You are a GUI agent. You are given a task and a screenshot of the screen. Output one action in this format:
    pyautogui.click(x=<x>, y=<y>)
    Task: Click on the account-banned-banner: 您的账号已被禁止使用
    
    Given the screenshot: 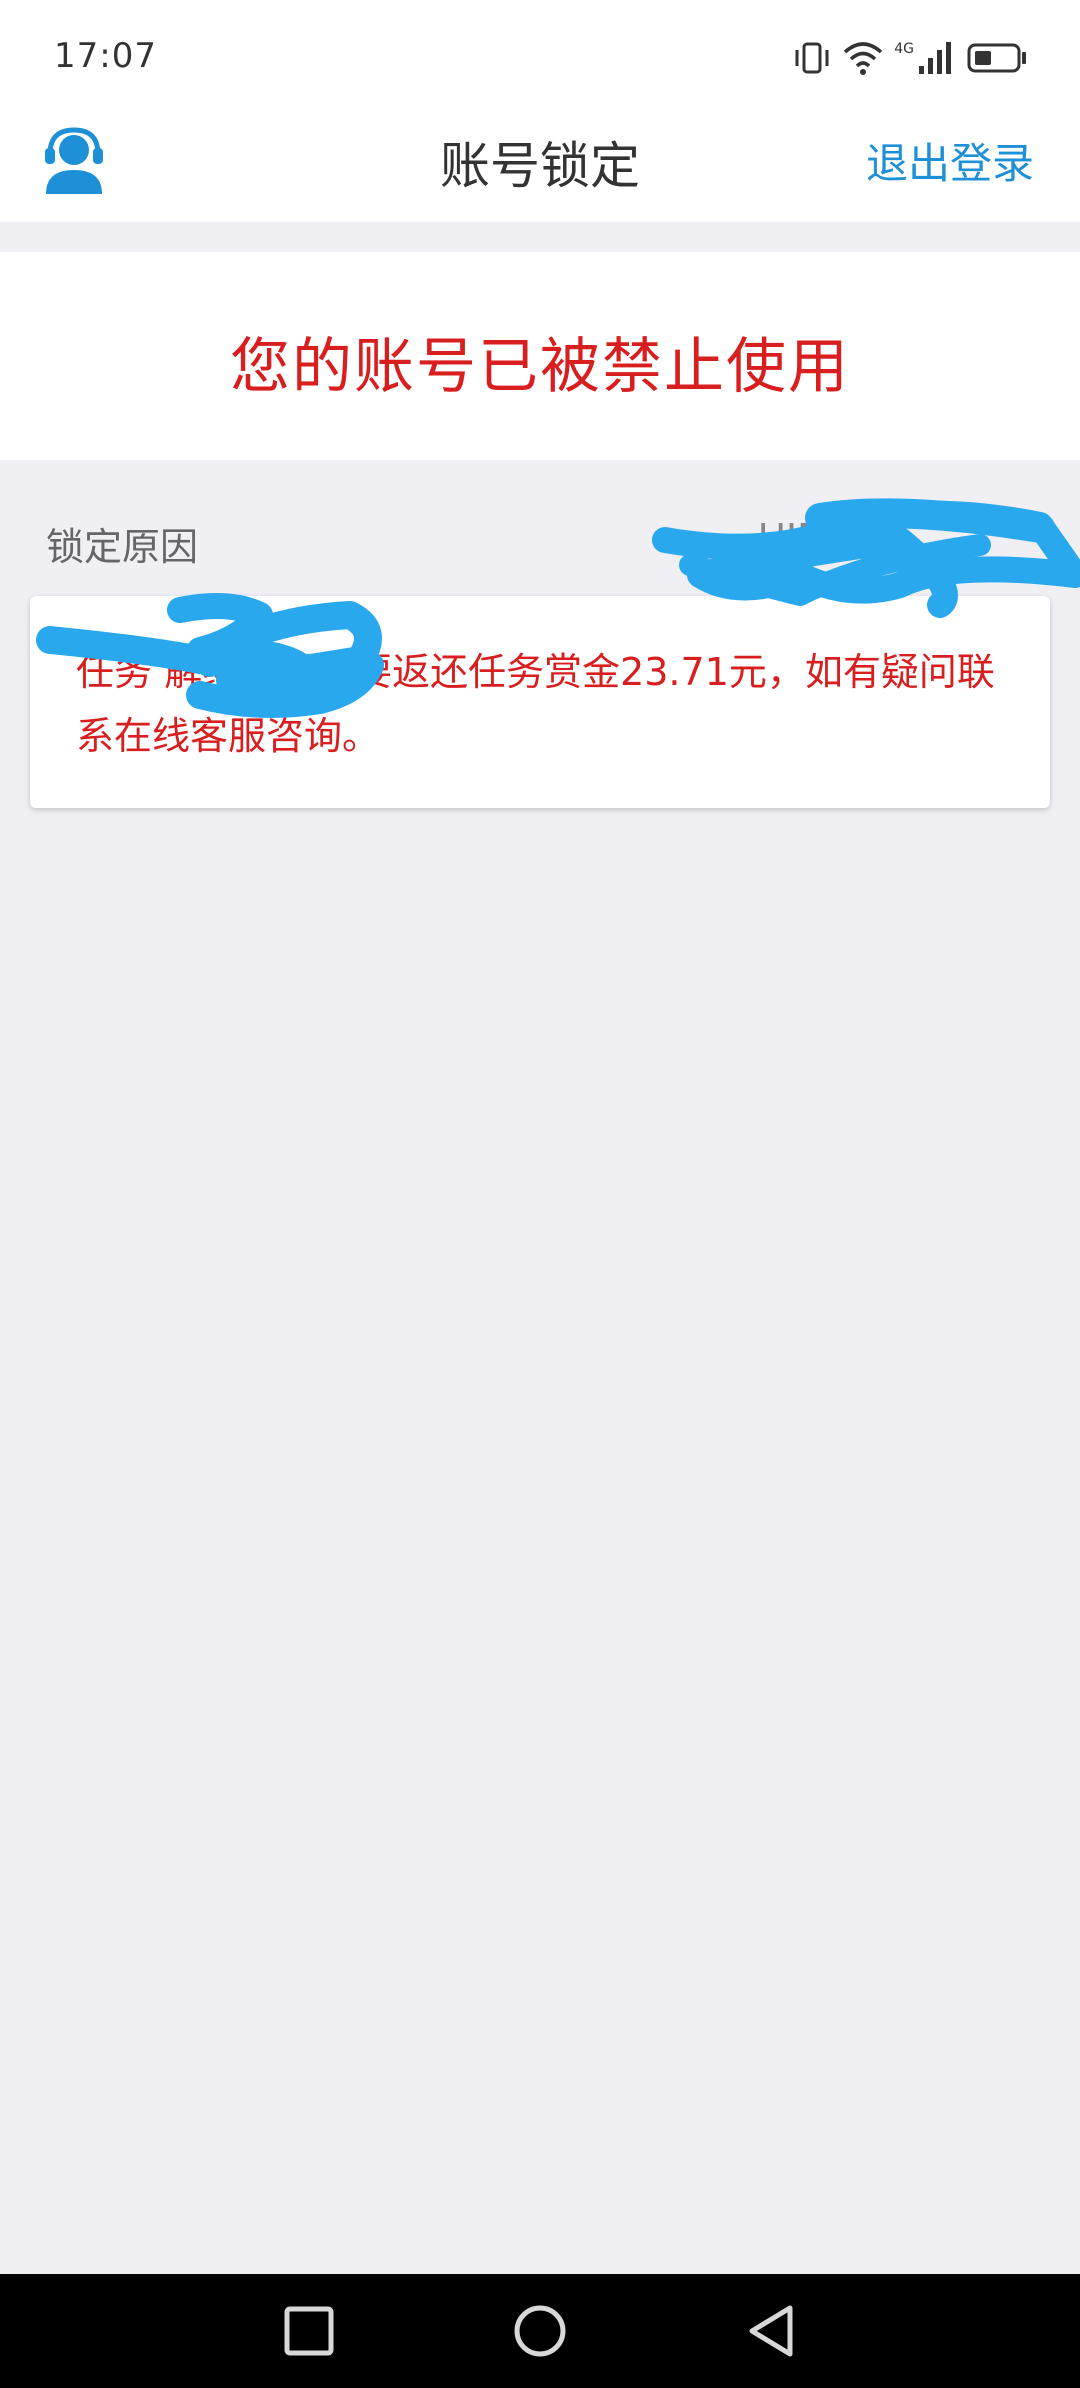 What is the action you would take?
    pyautogui.click(x=540, y=356)
    